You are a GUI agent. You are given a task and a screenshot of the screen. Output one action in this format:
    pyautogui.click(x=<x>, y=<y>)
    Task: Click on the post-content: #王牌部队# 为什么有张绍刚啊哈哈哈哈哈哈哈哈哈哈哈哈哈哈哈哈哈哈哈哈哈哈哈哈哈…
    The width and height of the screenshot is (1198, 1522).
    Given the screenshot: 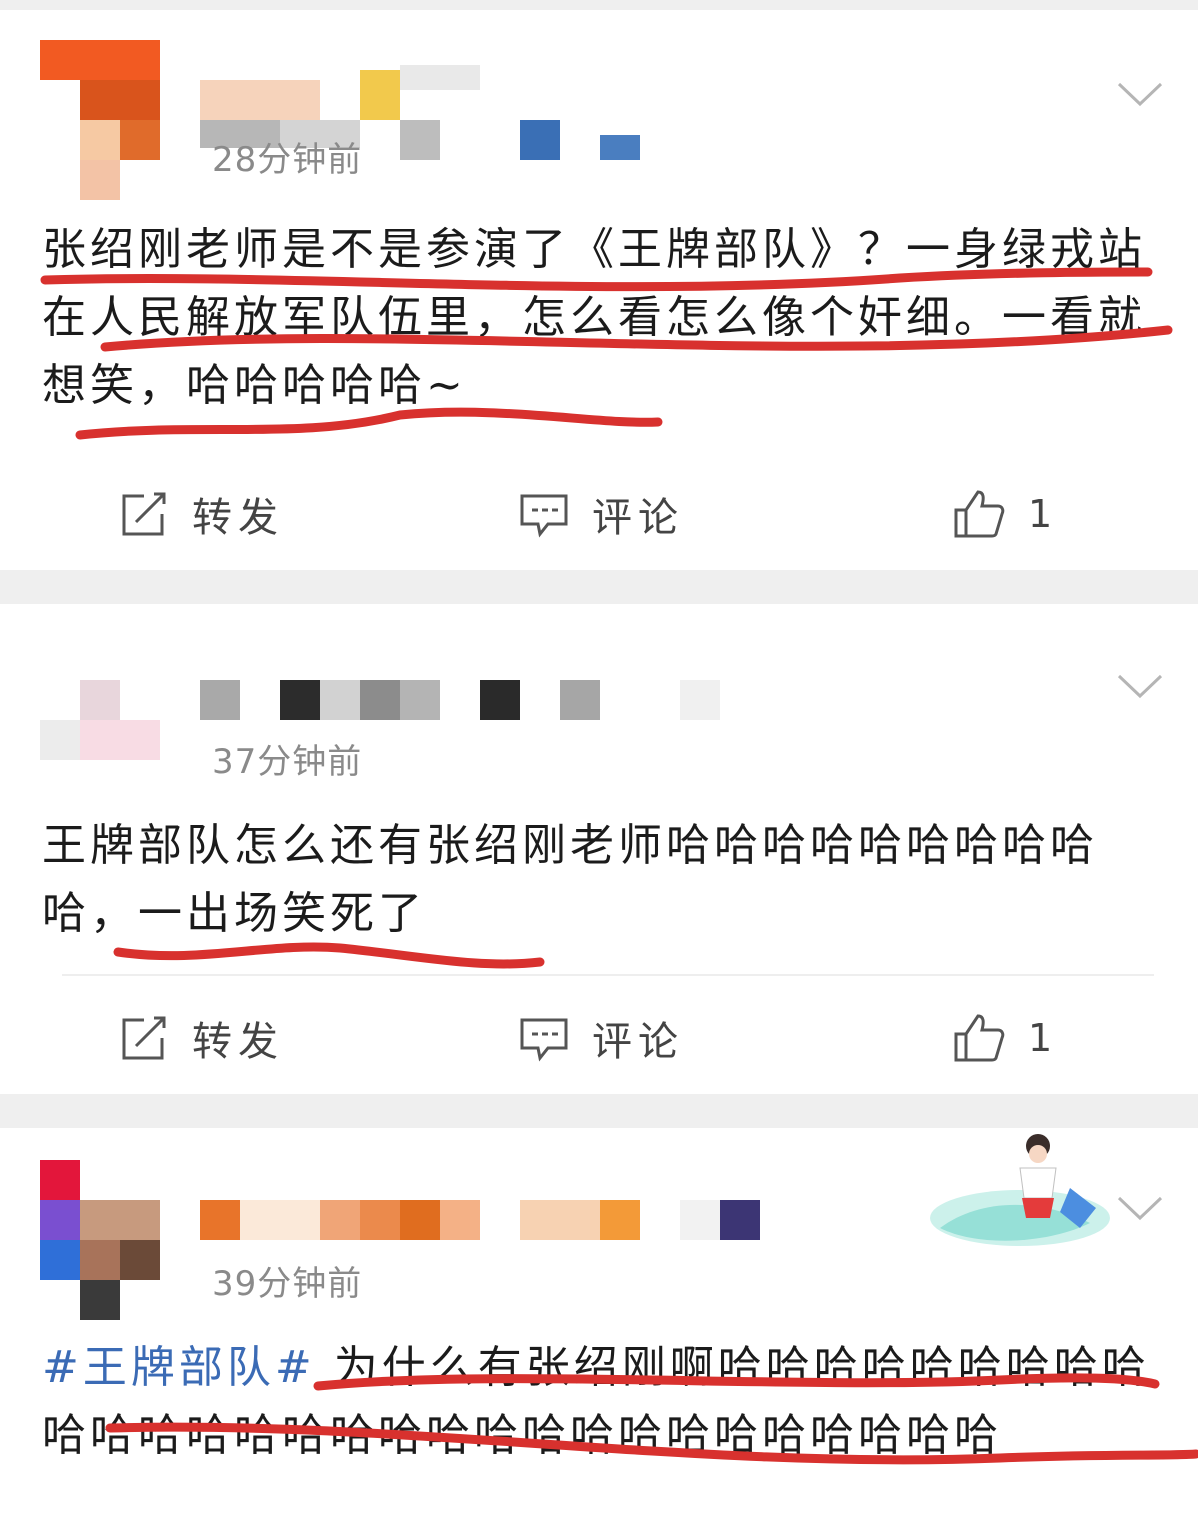 What is the action you would take?
    pyautogui.click(x=602, y=1402)
    